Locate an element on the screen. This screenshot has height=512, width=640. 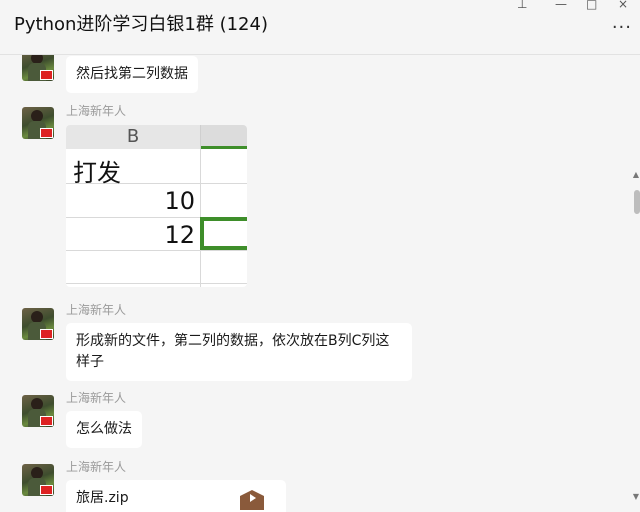
message-bubble: 怎么做法 is located at coordinates (104, 429).